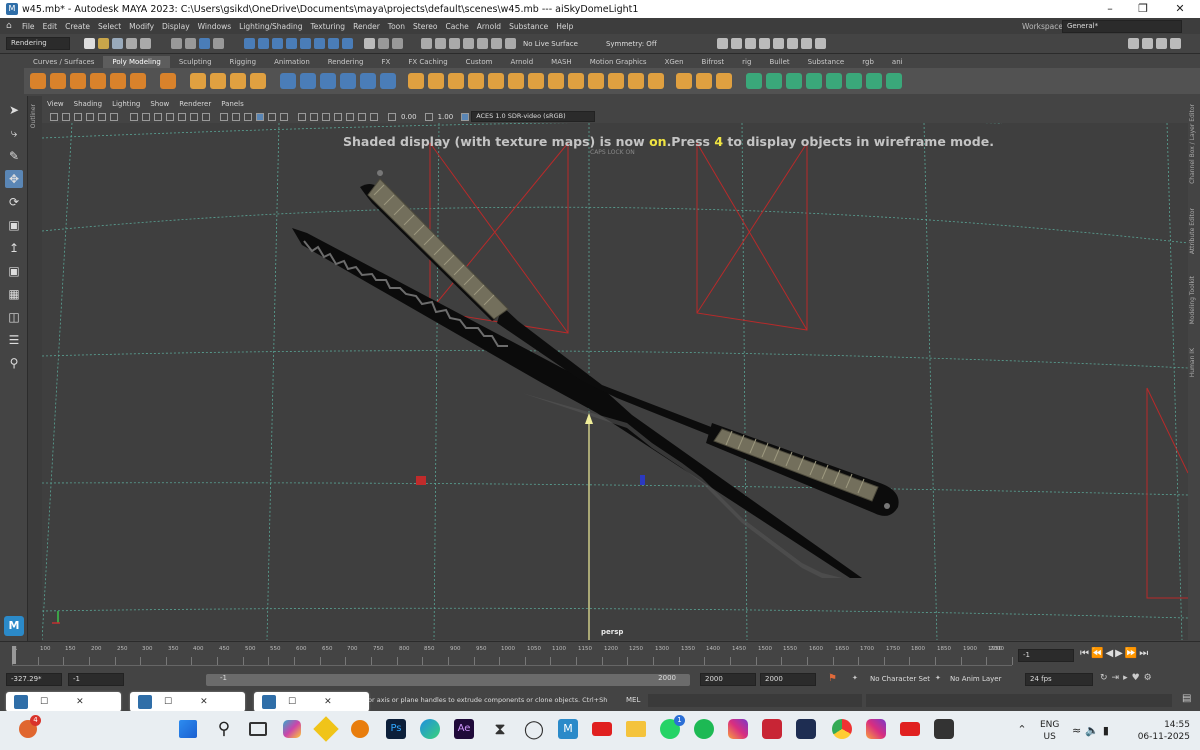 The width and height of the screenshot is (1200, 750). What do you see at coordinates (243, 62) in the screenshot?
I see `shelf-tab-rigging: Rigging` at bounding box center [243, 62].